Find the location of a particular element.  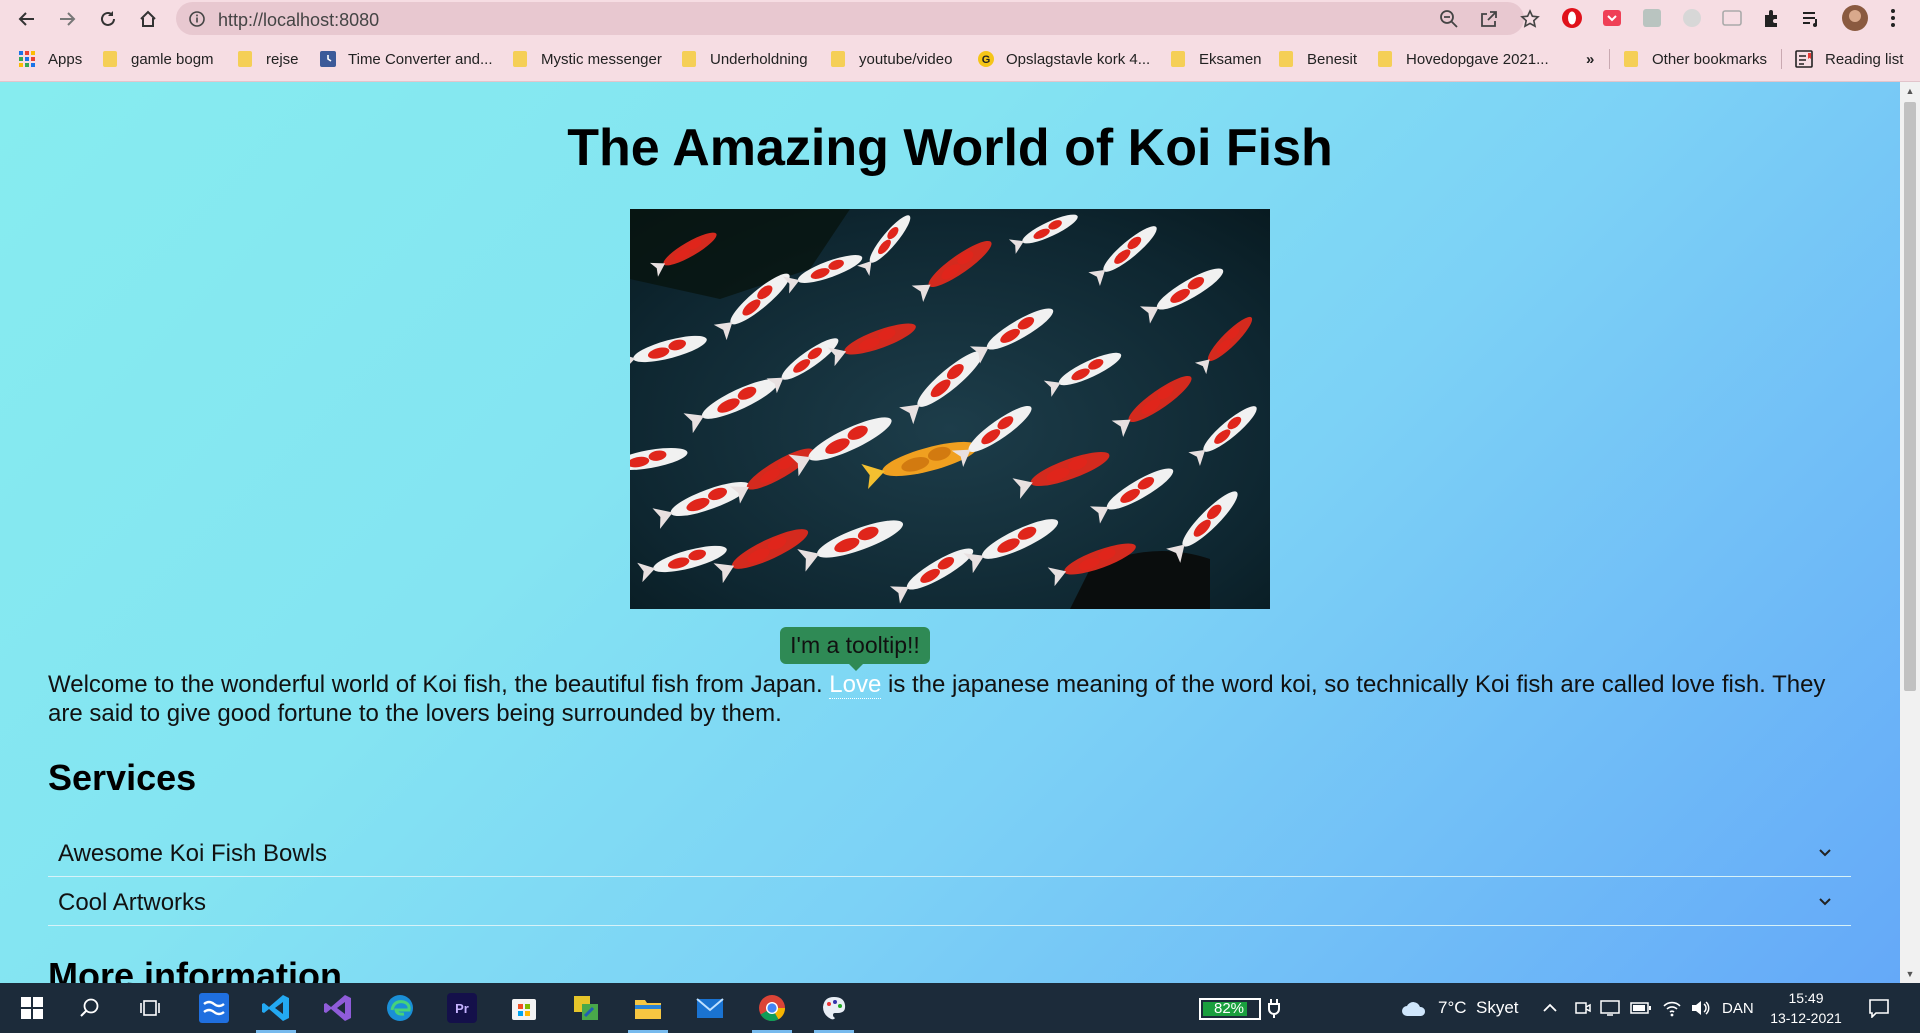

weather-widget: 7°C Skyet is located at coordinates (1459, 1008).